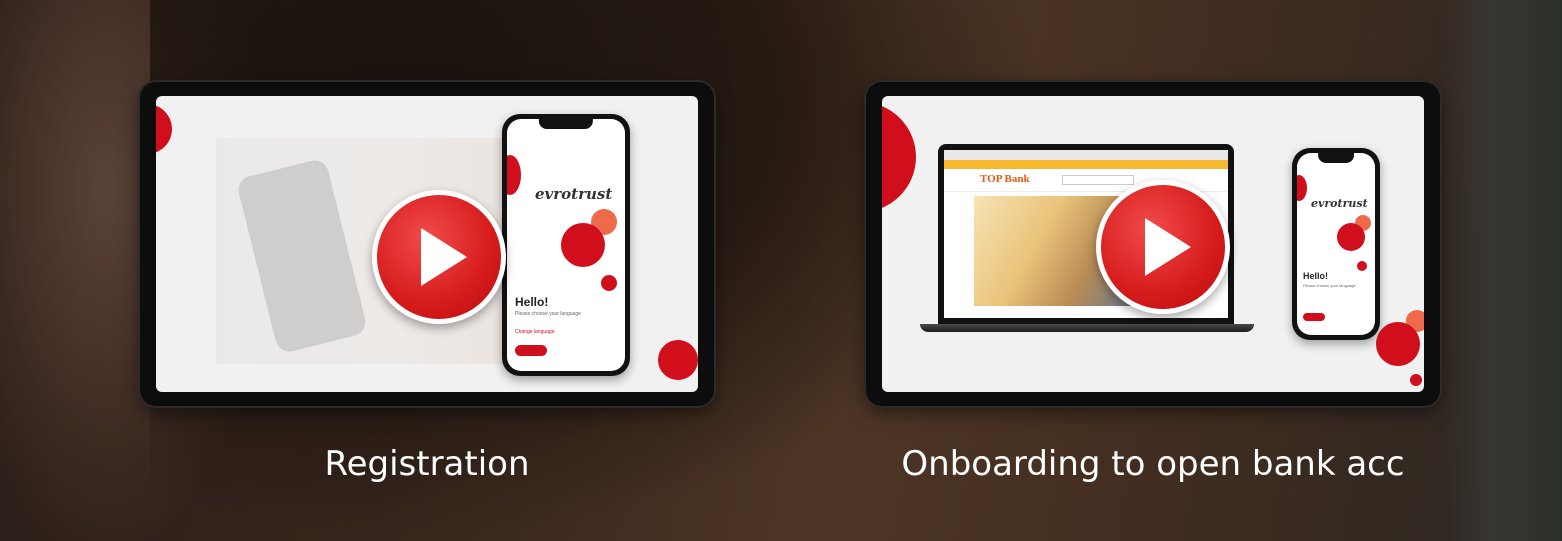 This screenshot has height=541, width=1562. What do you see at coordinates (427, 464) in the screenshot?
I see `video-caption-registration: Registration` at bounding box center [427, 464].